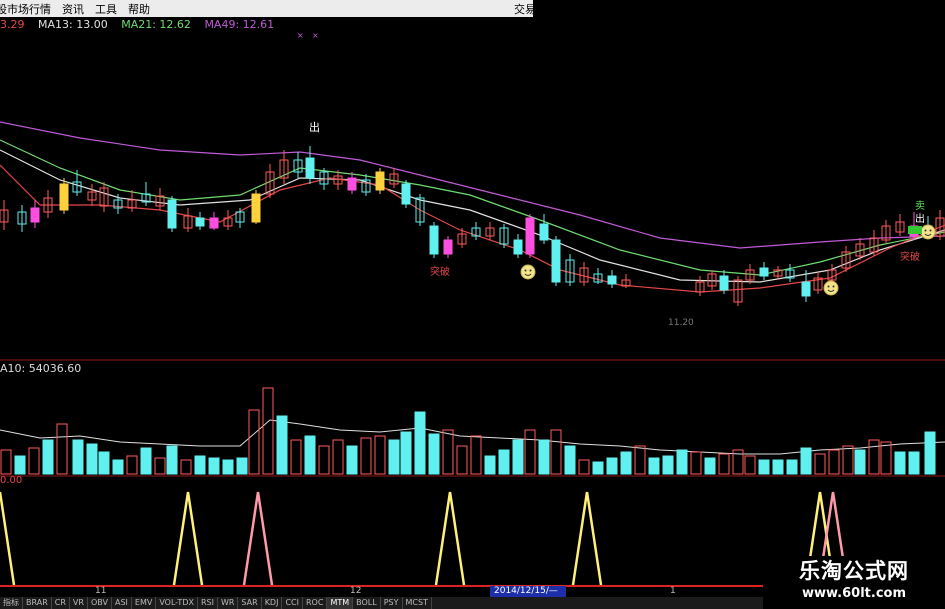  Describe the element at coordinates (392, 603) in the screenshot. I see `tab-psy: PSY` at that location.